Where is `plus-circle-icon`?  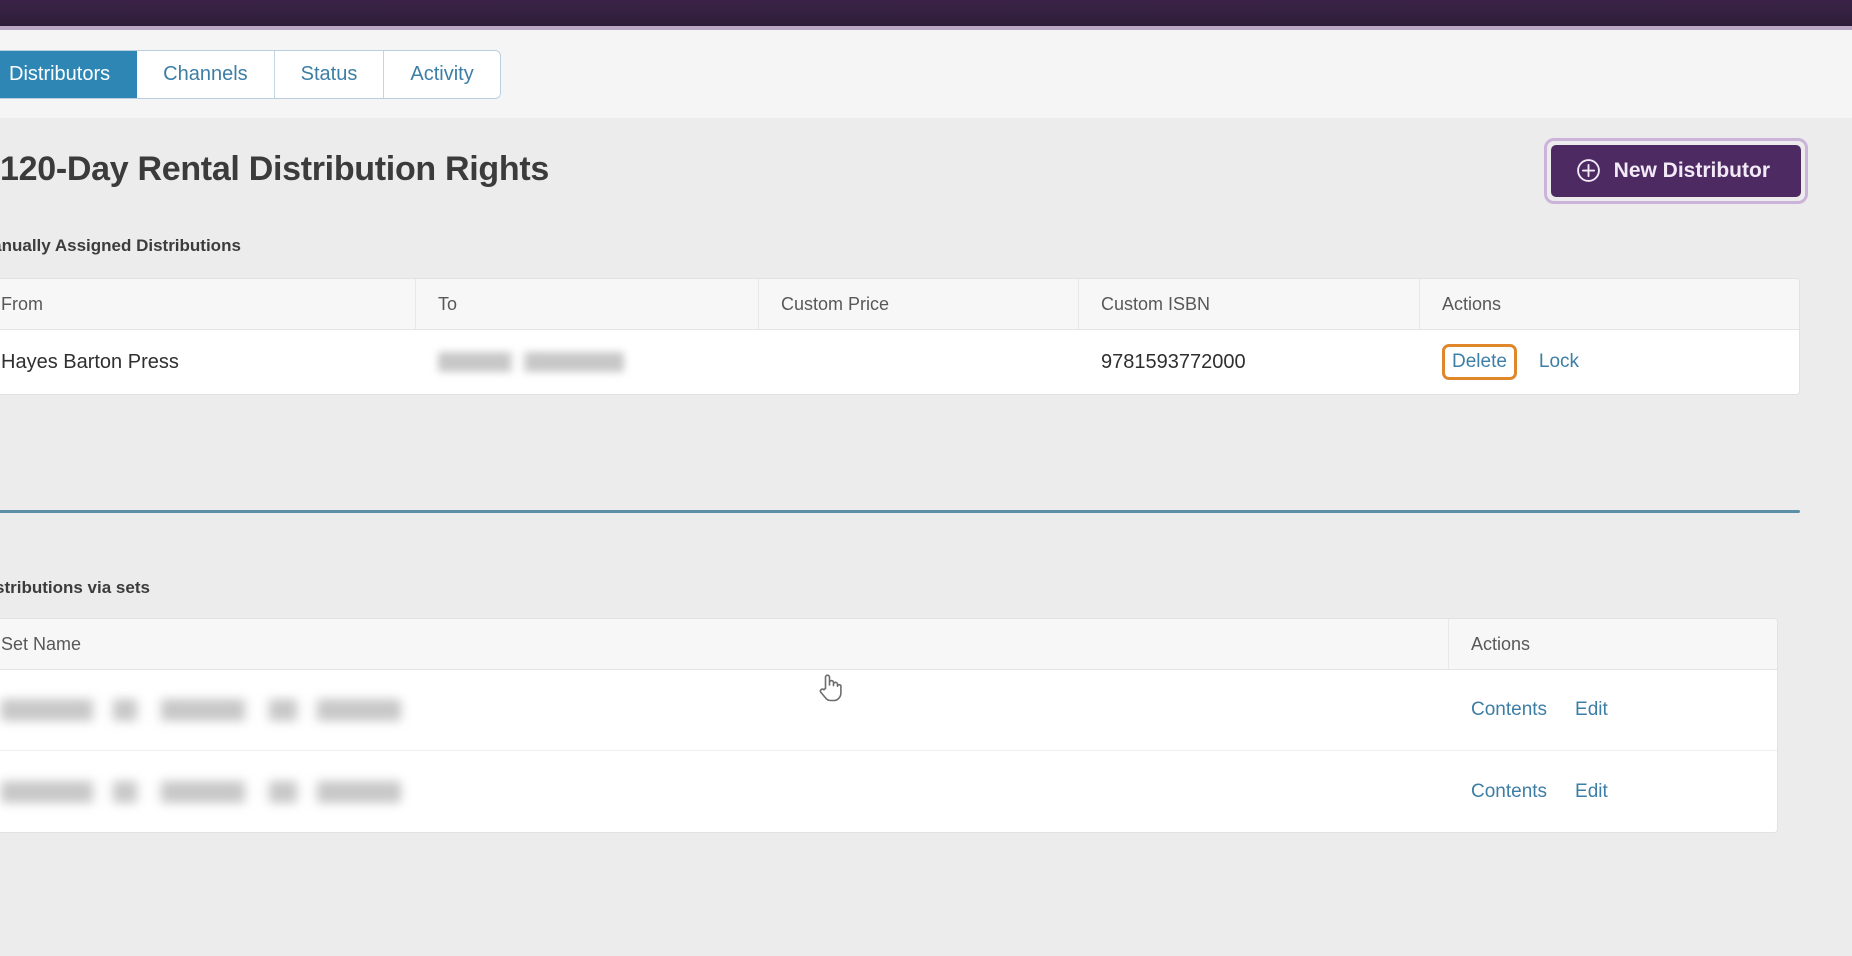
plus-circle-icon is located at coordinates (1588, 170).